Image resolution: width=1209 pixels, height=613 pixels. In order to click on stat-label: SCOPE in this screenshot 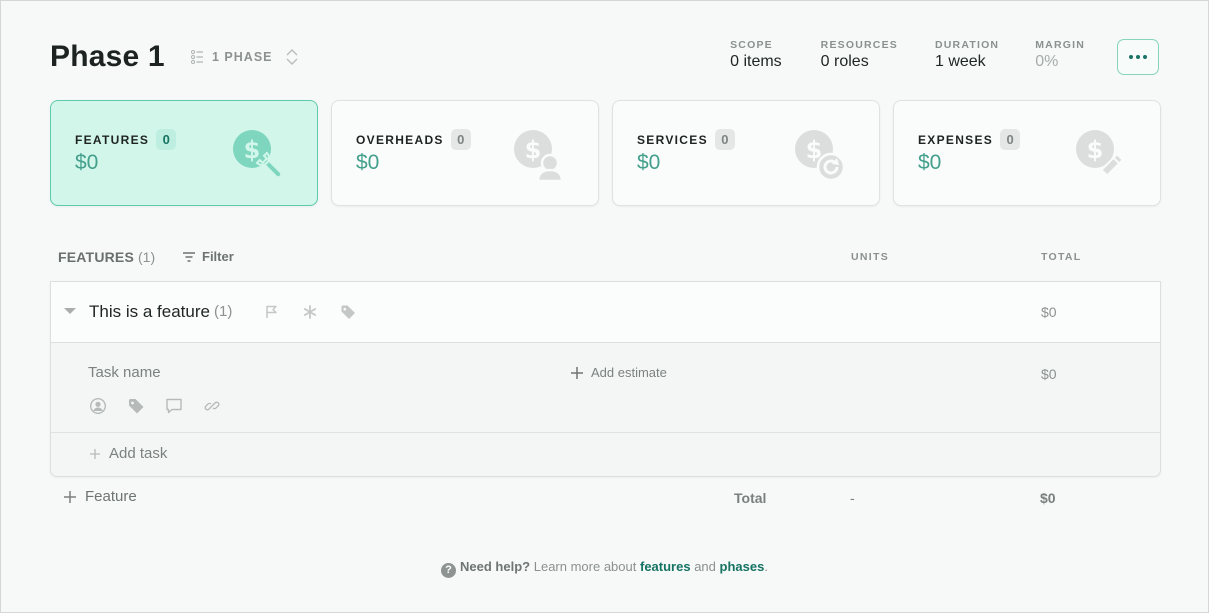, I will do `click(751, 45)`.